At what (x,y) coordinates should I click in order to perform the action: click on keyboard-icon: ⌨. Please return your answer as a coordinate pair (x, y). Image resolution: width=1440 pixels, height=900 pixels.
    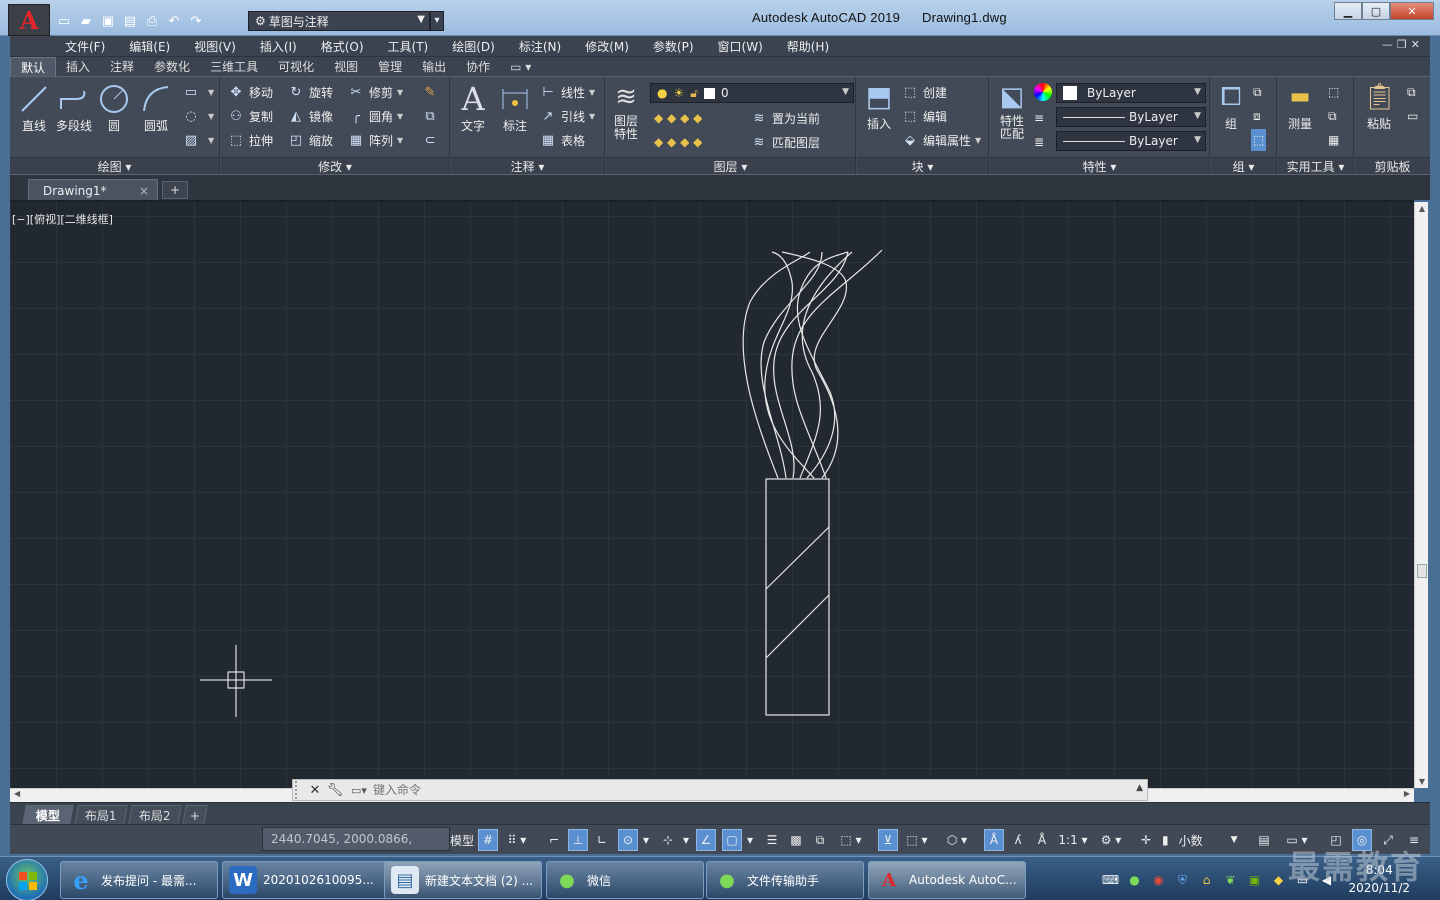
    Looking at the image, I should click on (1110, 880).